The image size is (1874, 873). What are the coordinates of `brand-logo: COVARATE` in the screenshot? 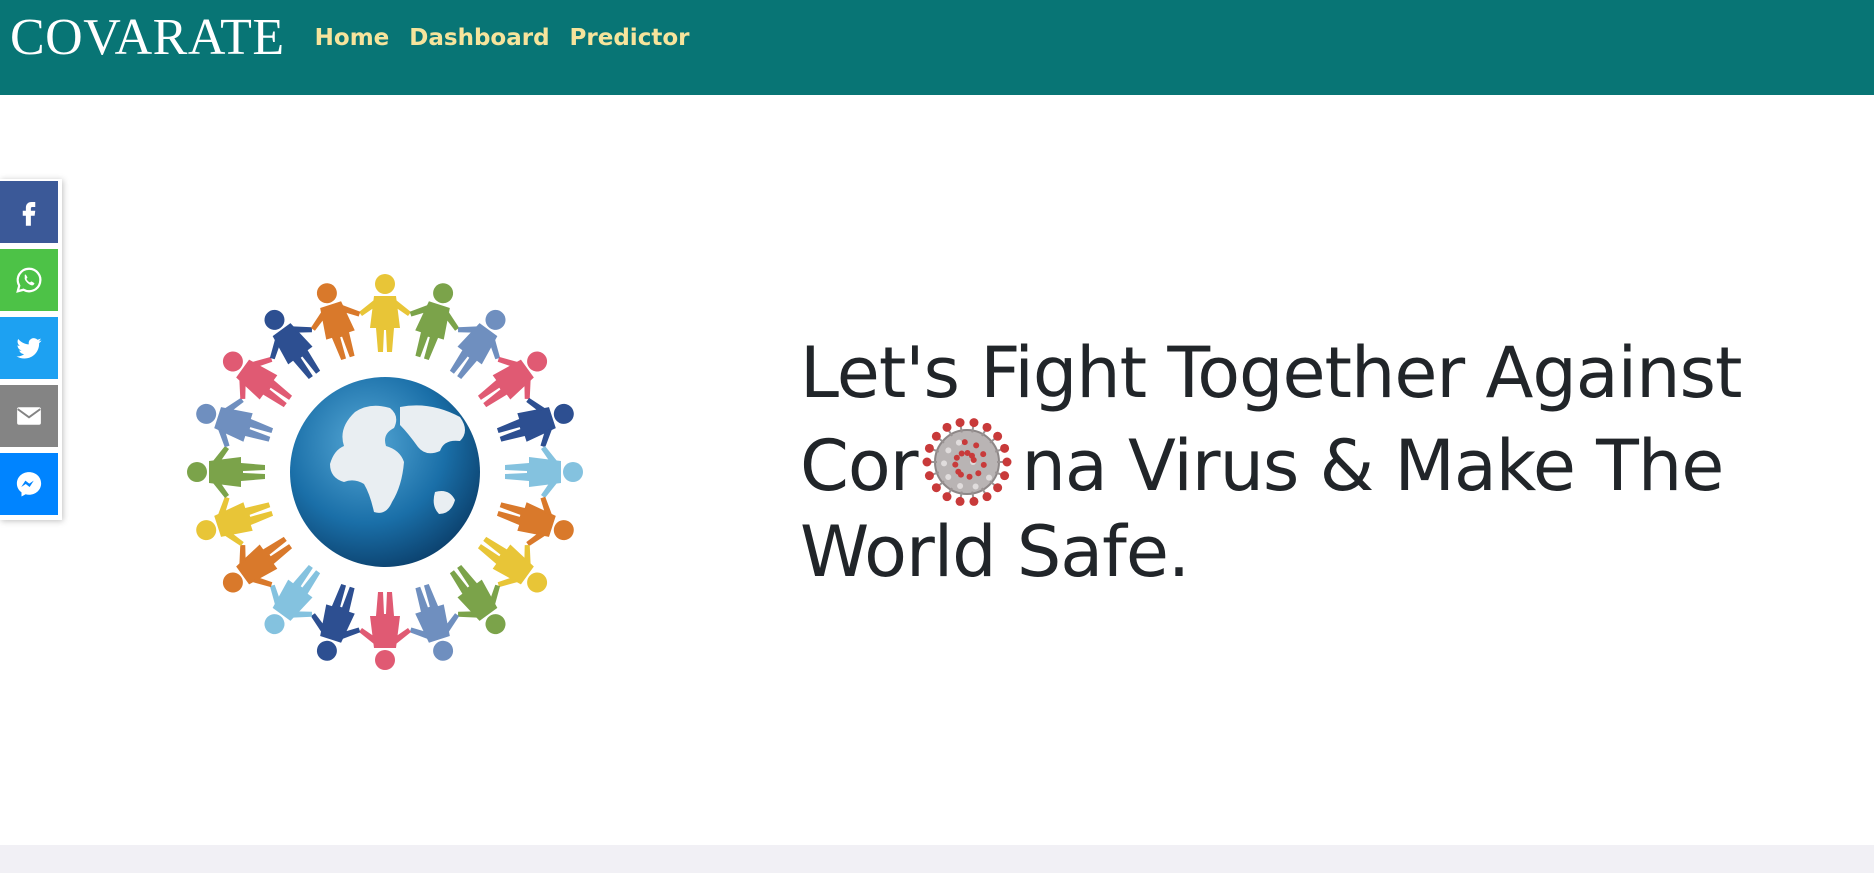 It's located at (147, 37).